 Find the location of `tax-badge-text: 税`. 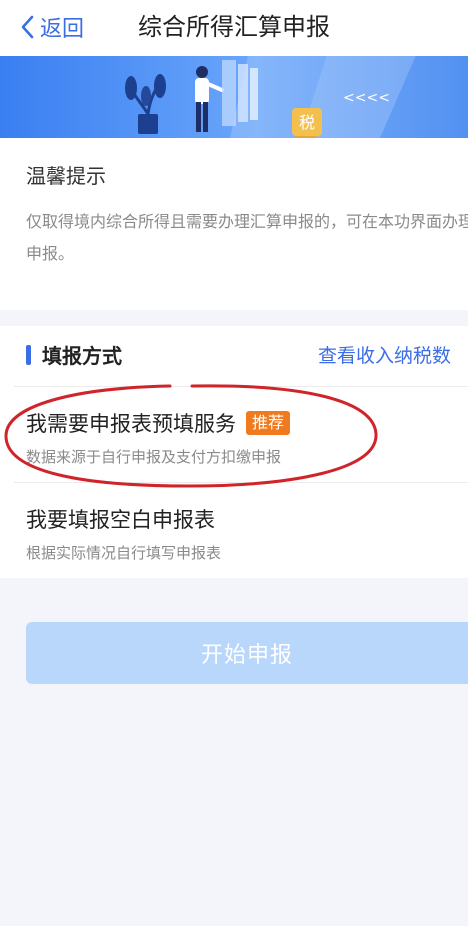

tax-badge-text: 税 is located at coordinates (307, 122).